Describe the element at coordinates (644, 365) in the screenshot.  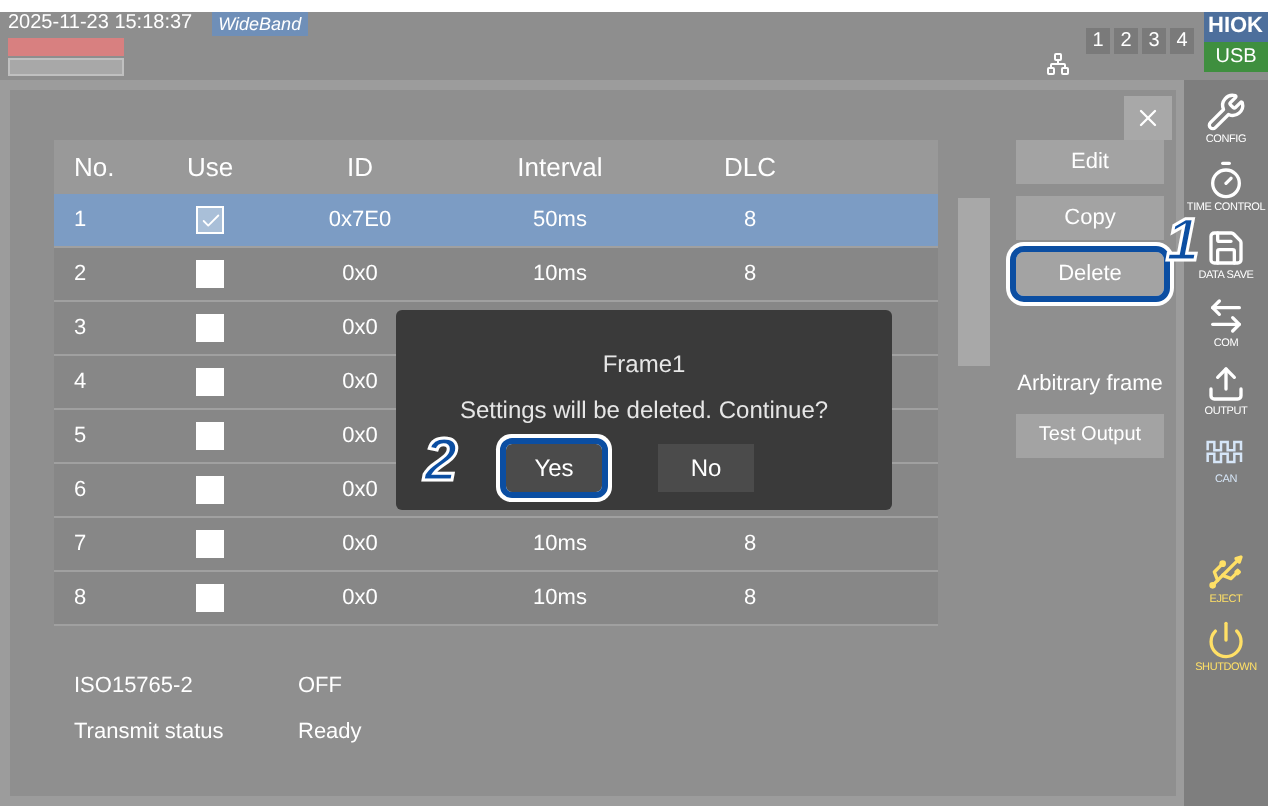
I see `dialog-title: Frame1` at that location.